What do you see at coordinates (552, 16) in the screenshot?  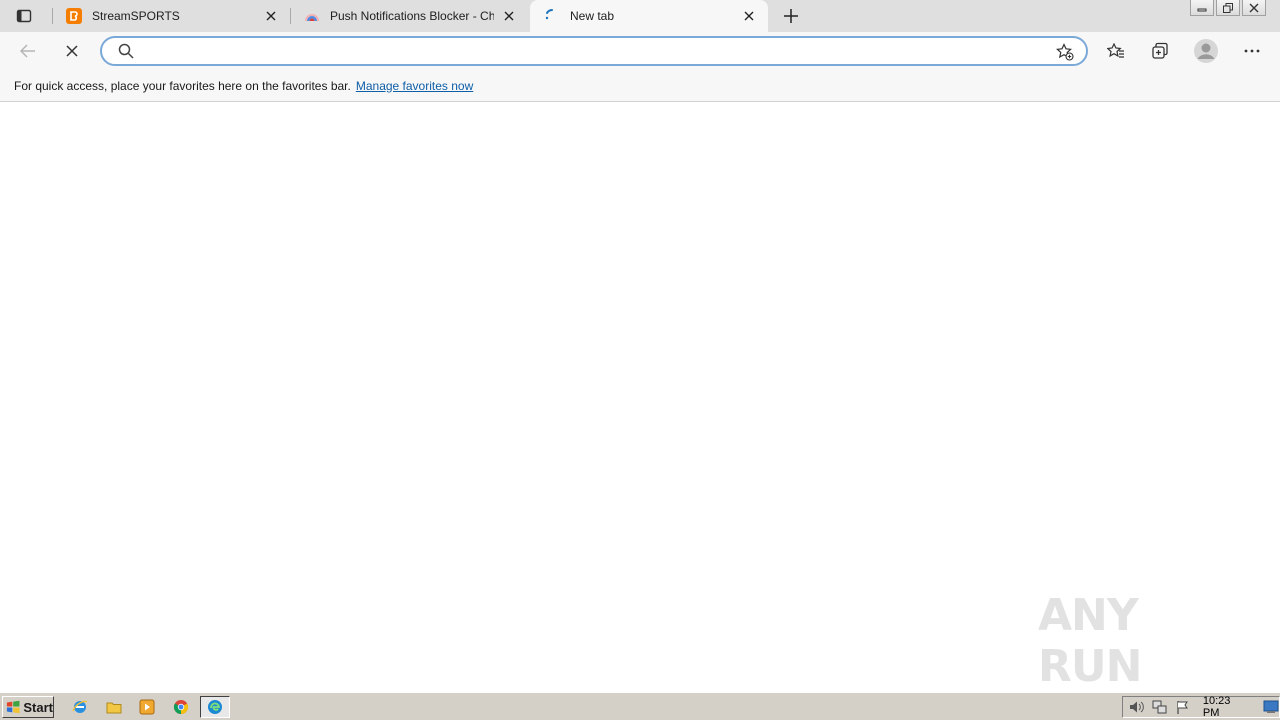 I see `loading-spinner-icon` at bounding box center [552, 16].